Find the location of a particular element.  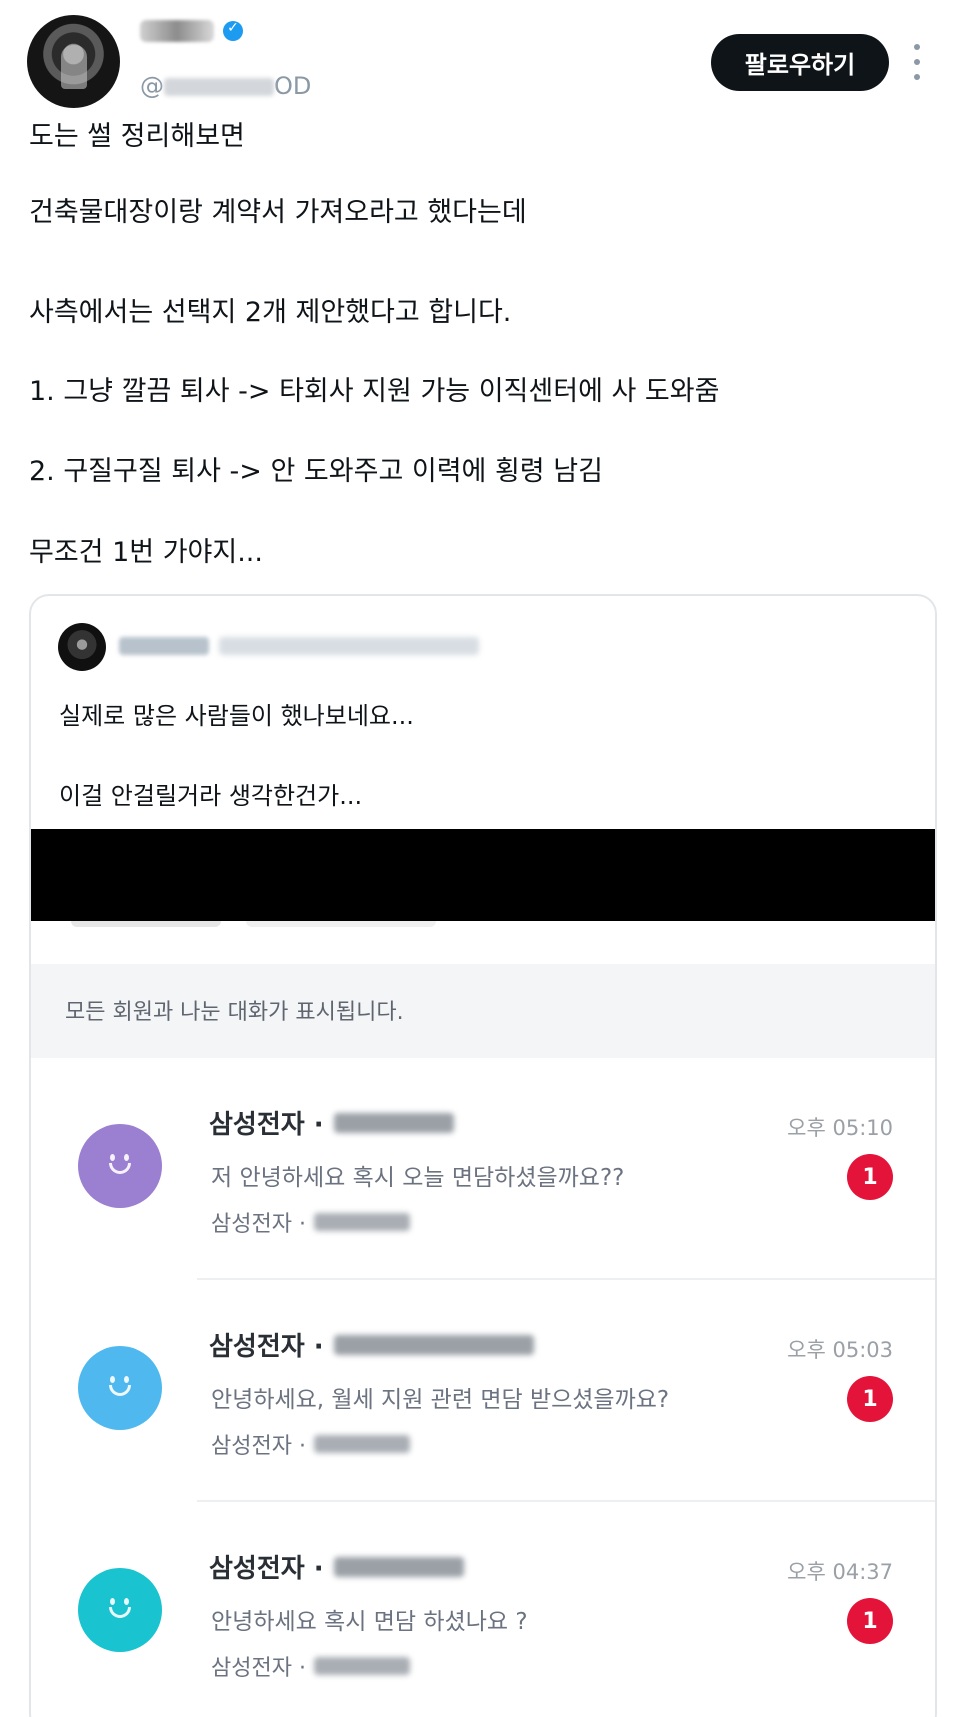

quoted-author-avatar is located at coordinates (82, 647).